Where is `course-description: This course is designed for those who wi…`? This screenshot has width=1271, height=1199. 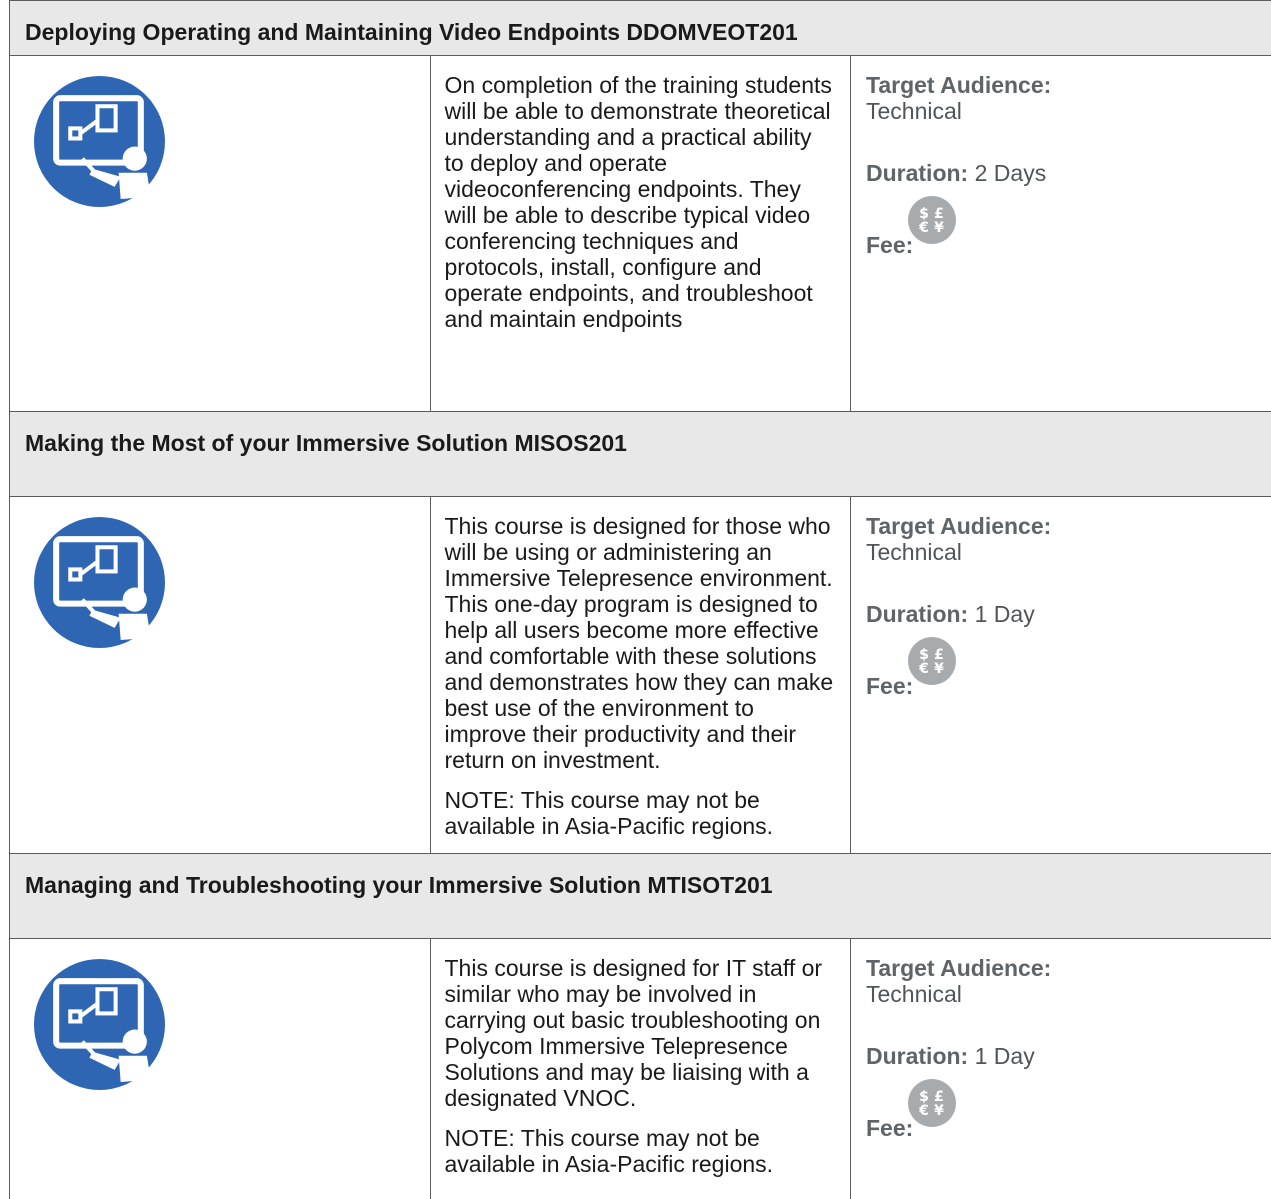 course-description: This course is designed for those who wi… is located at coordinates (640, 675).